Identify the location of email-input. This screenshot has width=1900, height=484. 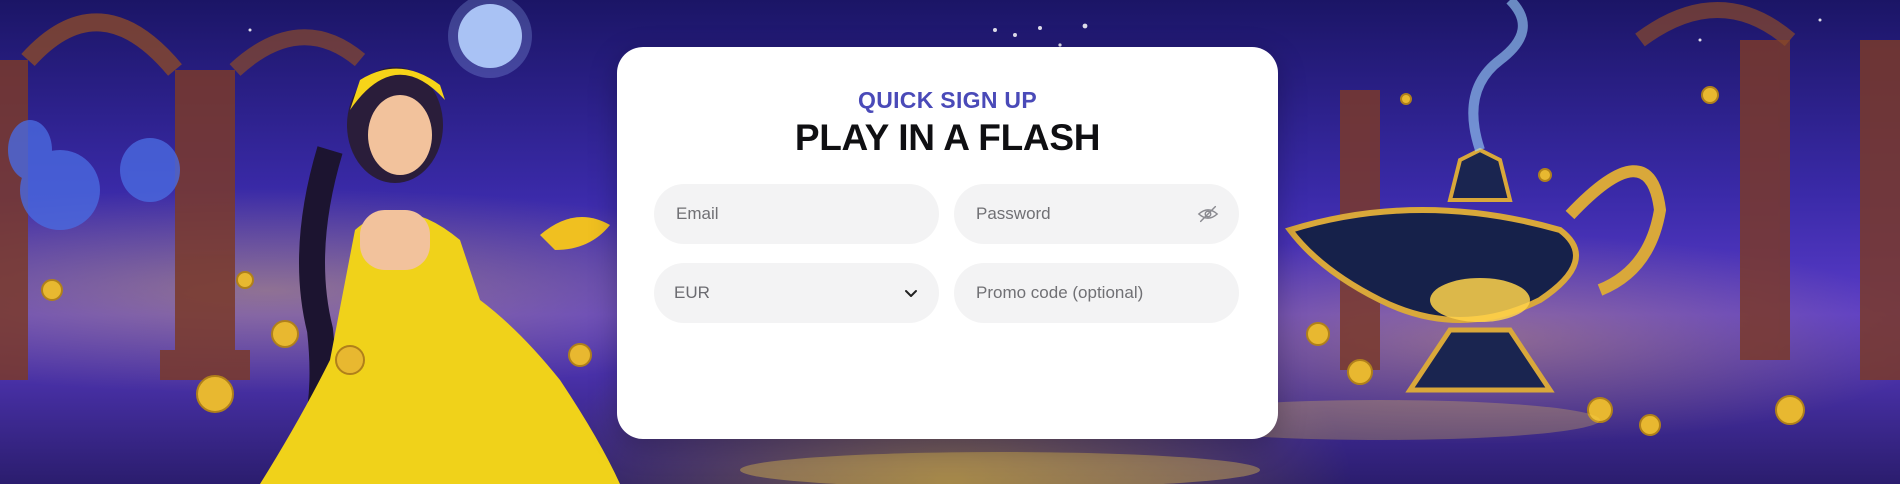
(796, 214).